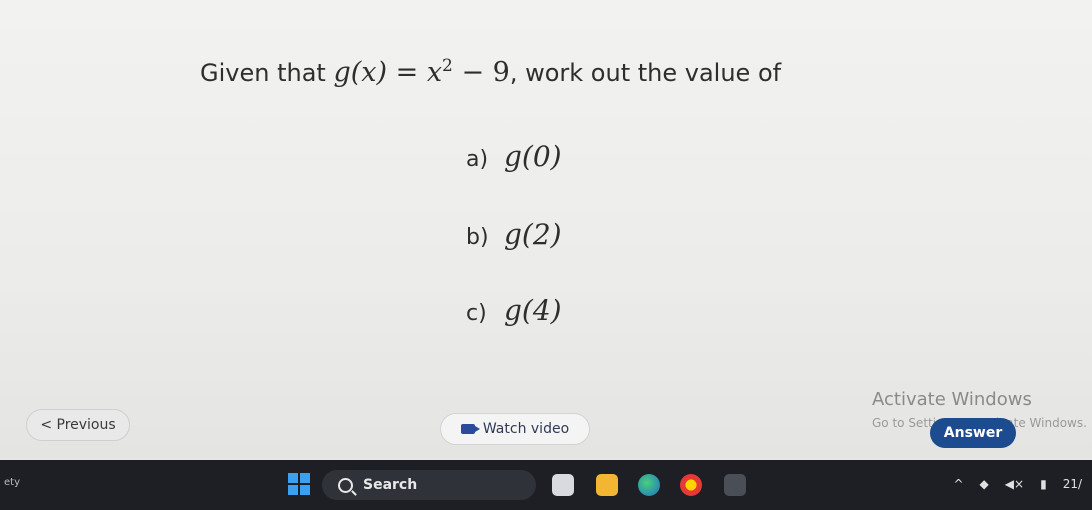 The width and height of the screenshot is (1092, 510). I want to click on question-outro: , work out the value of, so click(645, 73).